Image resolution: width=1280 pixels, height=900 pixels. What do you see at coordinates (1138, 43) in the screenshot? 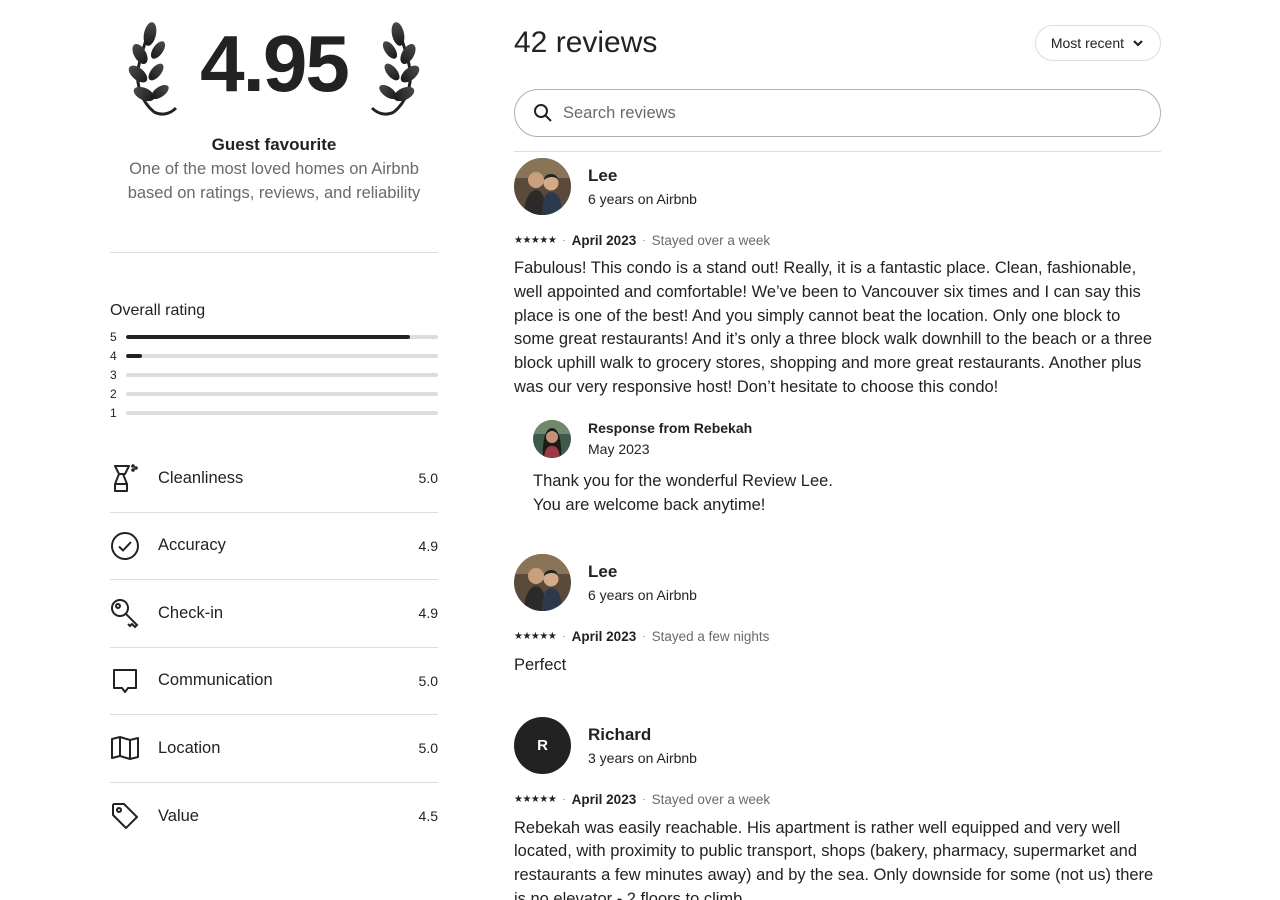
I see `chevron-down-icon` at bounding box center [1138, 43].